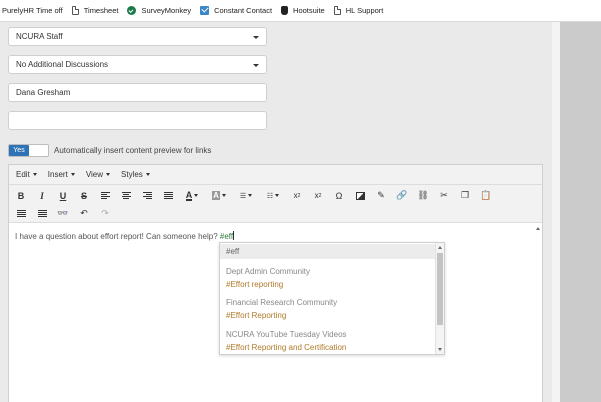  What do you see at coordinates (137, 64) in the screenshot?
I see `discussion-select: No Additional Discussions` at bounding box center [137, 64].